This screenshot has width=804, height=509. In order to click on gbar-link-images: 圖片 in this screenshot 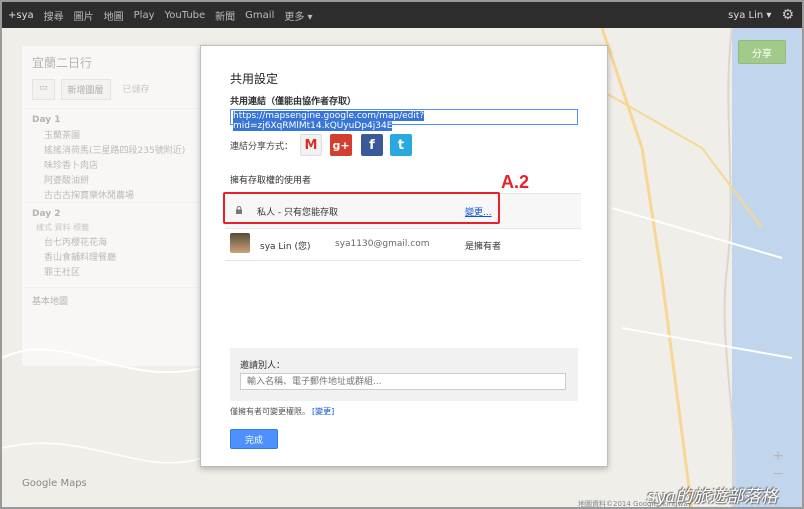, I will do `click(84, 15)`.